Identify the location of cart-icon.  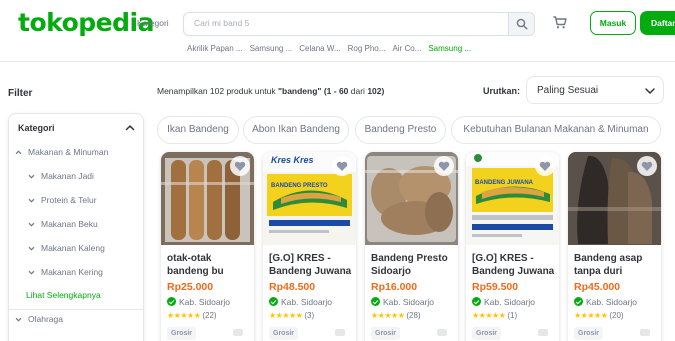
(560, 25).